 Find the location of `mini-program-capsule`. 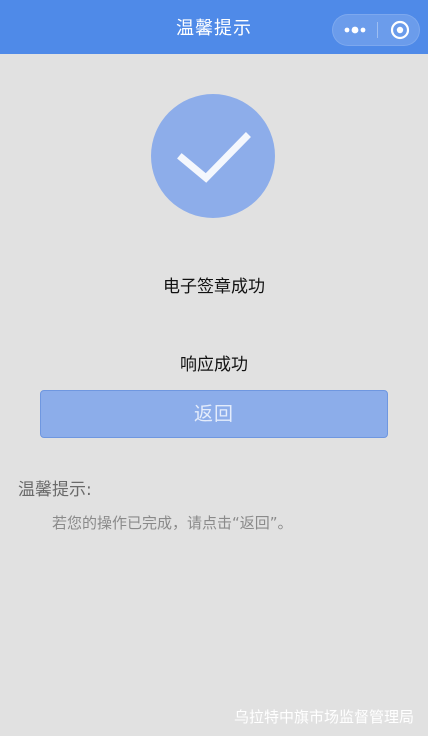

mini-program-capsule is located at coordinates (376, 30).